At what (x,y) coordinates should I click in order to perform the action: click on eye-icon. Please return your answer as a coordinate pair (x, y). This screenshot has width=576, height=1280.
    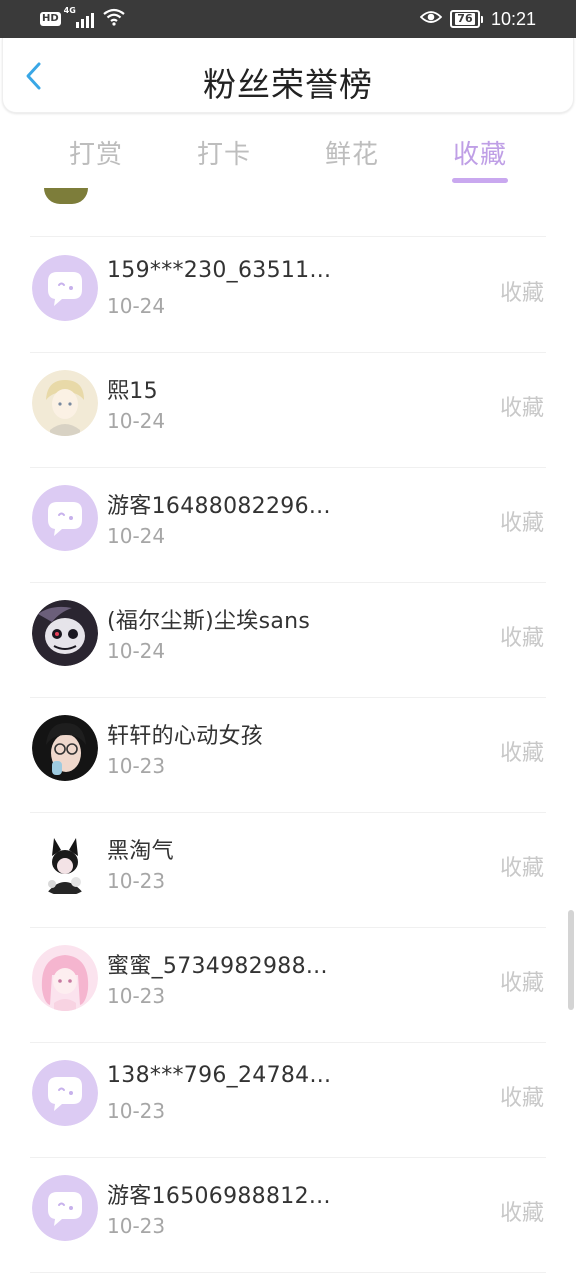
    Looking at the image, I should click on (431, 19).